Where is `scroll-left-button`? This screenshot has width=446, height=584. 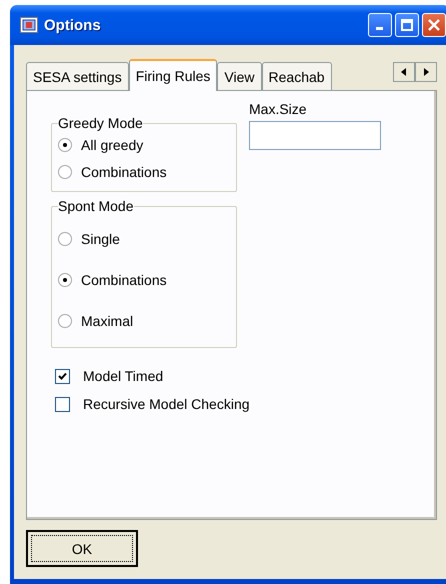
scroll-left-button is located at coordinates (404, 72).